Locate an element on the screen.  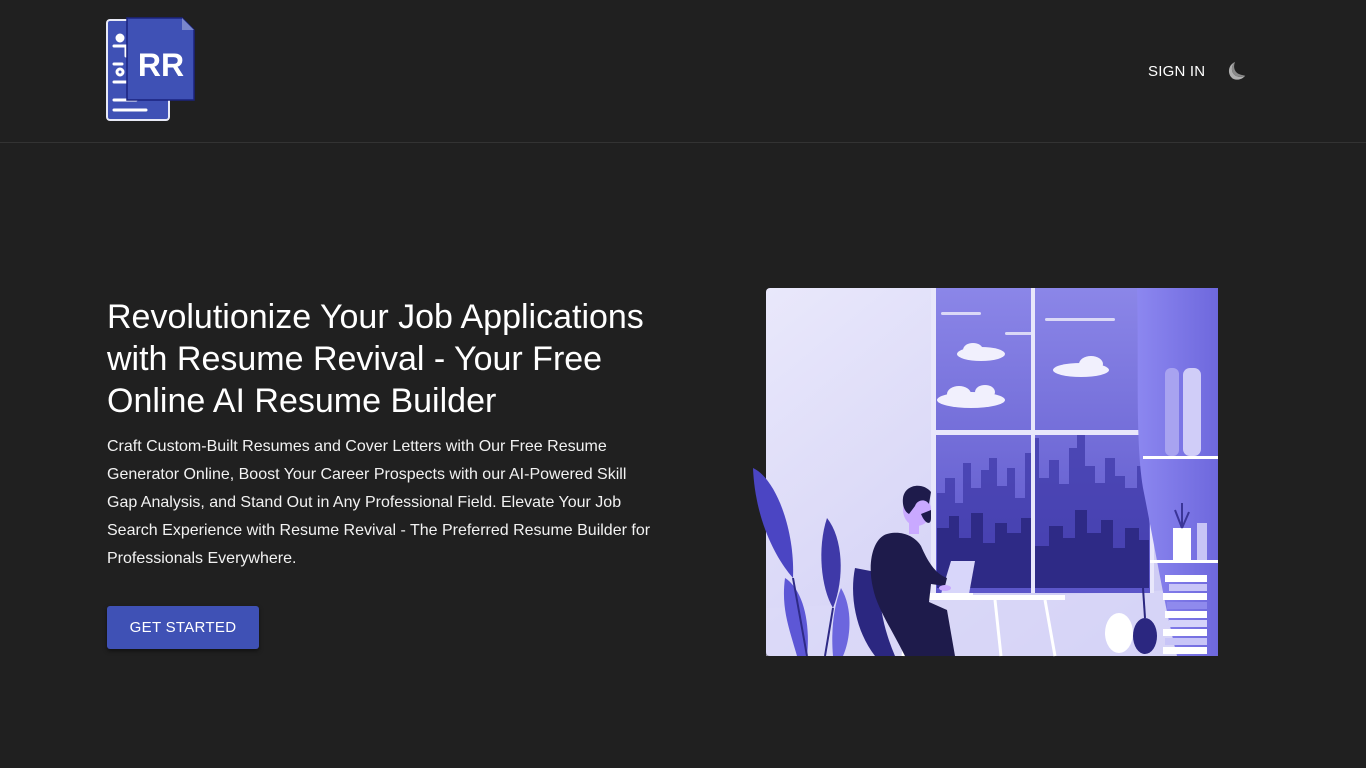
header-nav: SIGN IN is located at coordinates (1198, 71).